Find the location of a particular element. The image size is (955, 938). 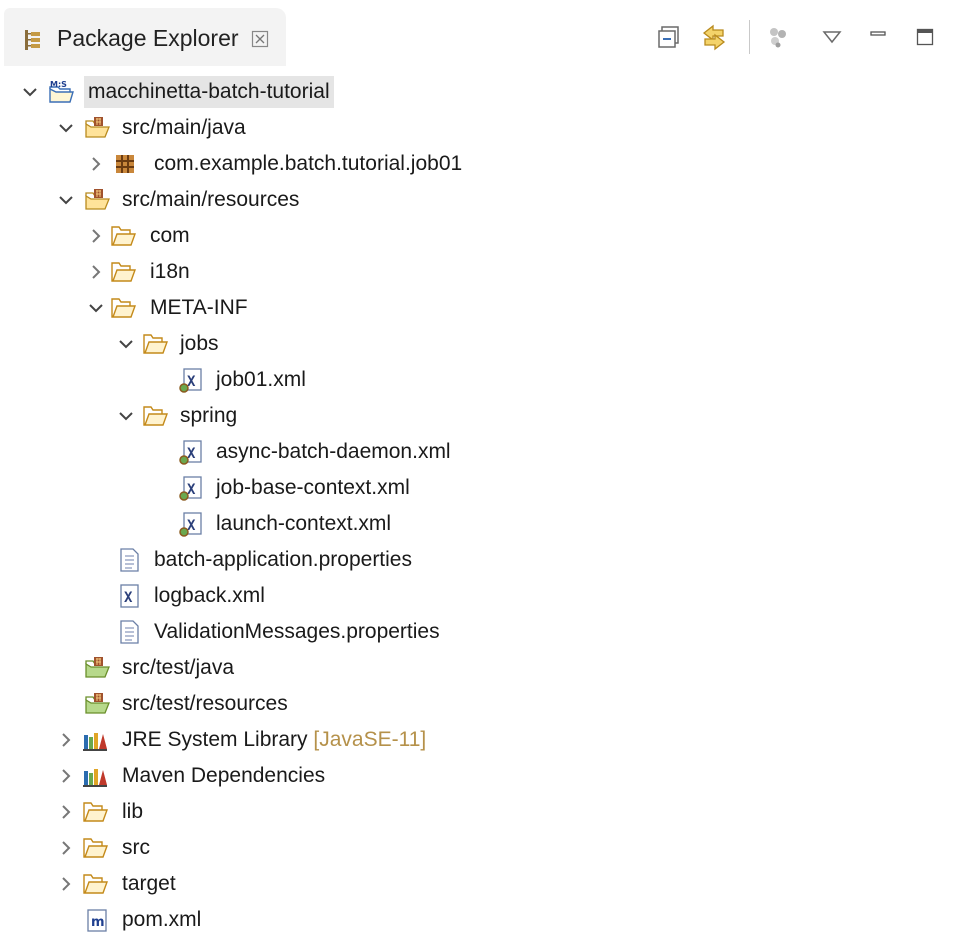

tree-item-label-box: Maven Dependencies is located at coordinates (223, 776).